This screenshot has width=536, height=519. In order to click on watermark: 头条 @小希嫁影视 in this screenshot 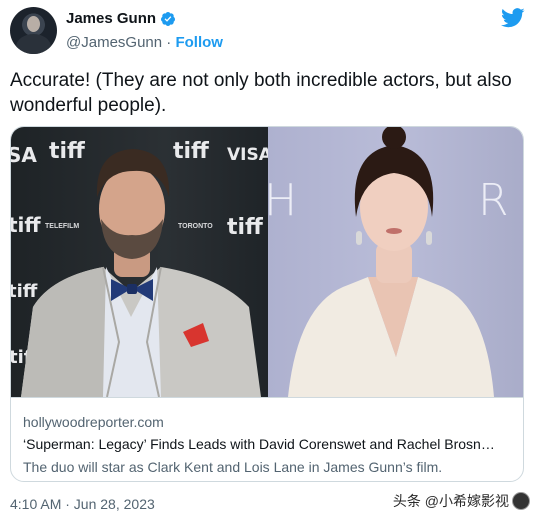, I will do `click(461, 501)`.